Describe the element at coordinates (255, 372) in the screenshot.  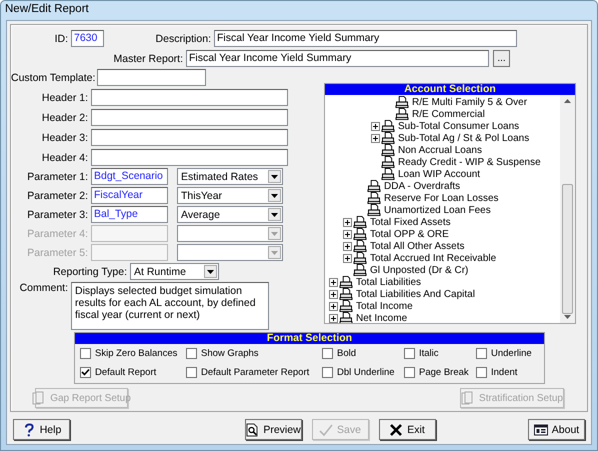
I see `checkbox-label: Default Parameter Report` at that location.